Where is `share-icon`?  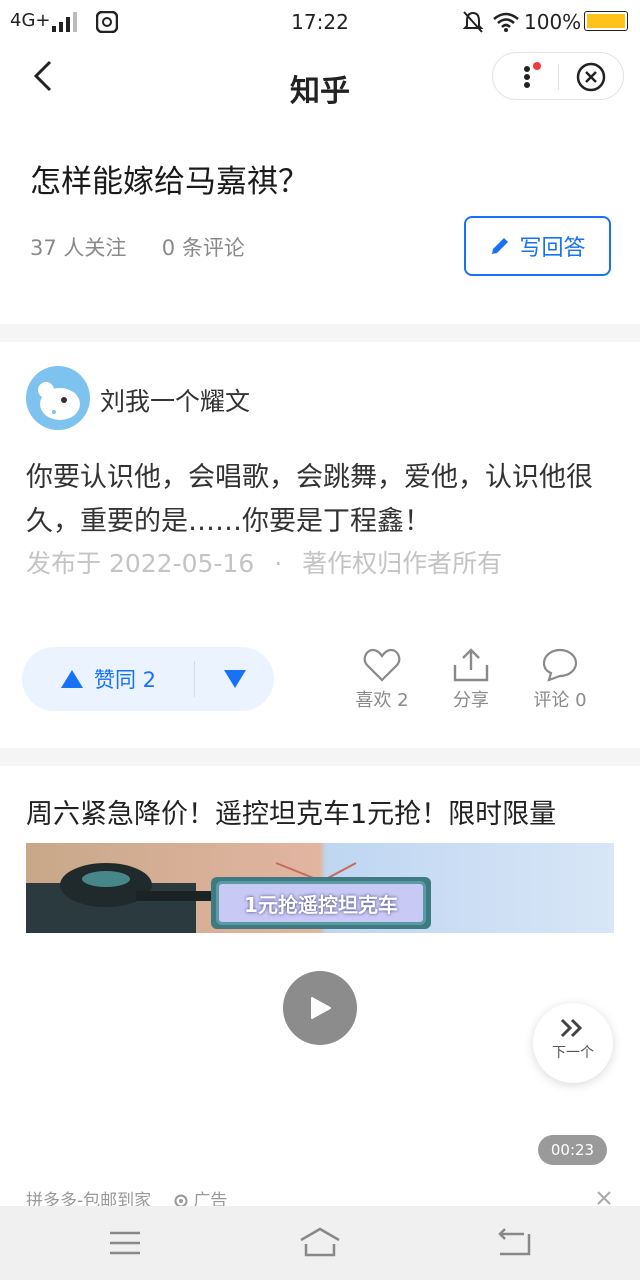 share-icon is located at coordinates (471, 665).